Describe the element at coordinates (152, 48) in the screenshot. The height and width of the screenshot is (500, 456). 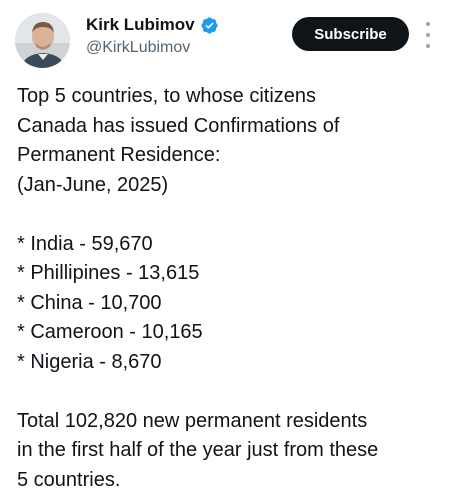
I see `author-handle: @KirkLubimov` at that location.